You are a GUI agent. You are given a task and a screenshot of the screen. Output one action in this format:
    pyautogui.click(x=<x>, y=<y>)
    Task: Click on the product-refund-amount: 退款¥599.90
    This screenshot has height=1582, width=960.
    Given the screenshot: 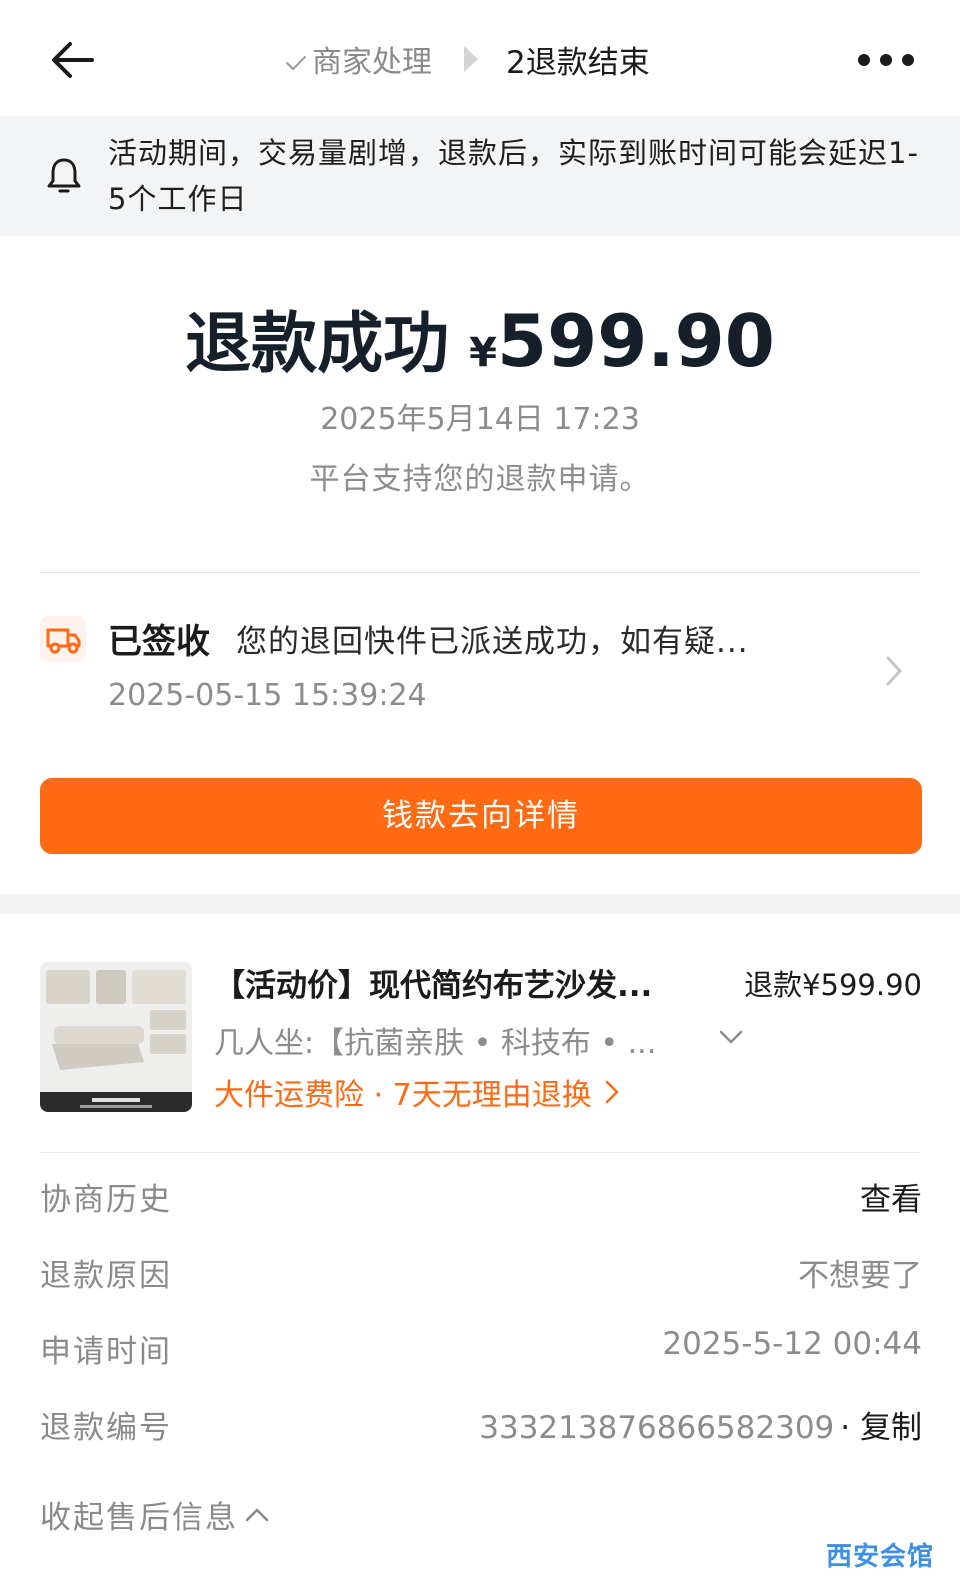 What is the action you would take?
    pyautogui.click(x=833, y=985)
    